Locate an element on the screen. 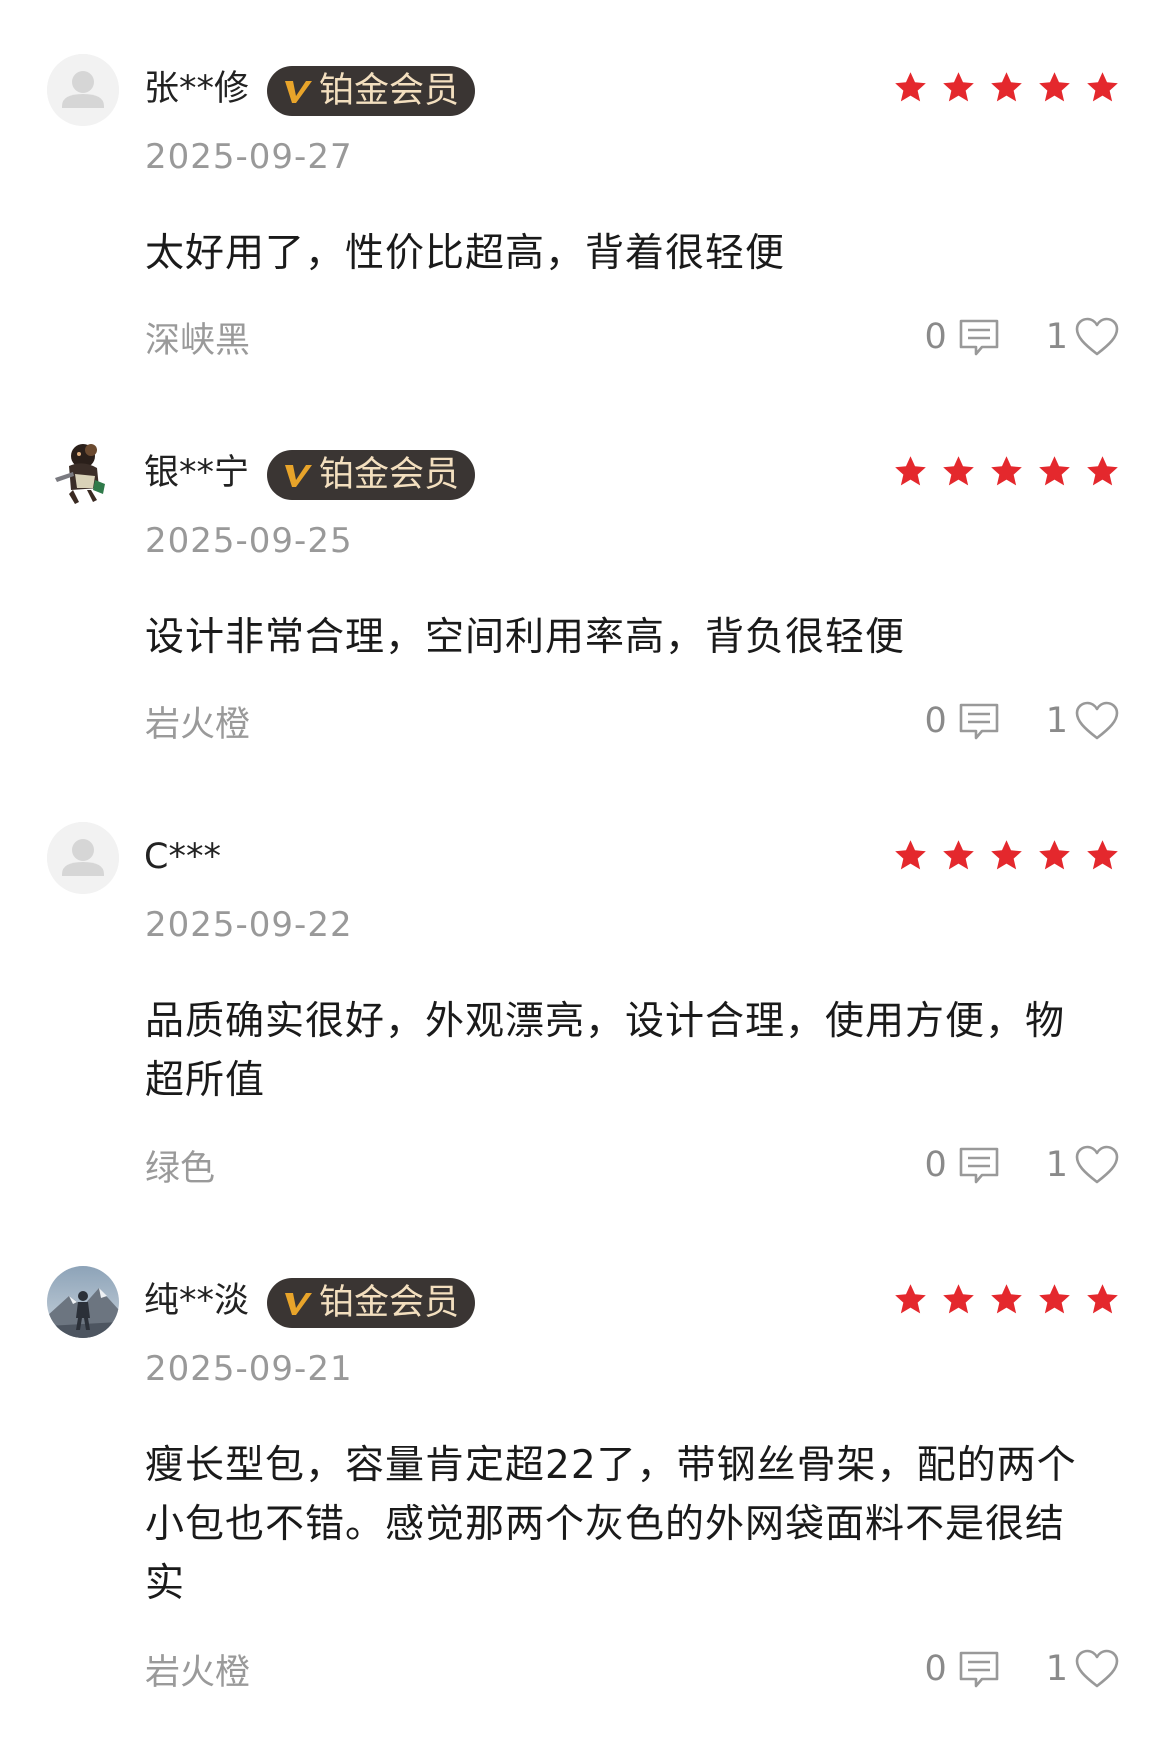 This screenshot has width=1170, height=1740. review-content: 设计非常合理，空间利用率高，背负很轻便 is located at coordinates (615, 637).